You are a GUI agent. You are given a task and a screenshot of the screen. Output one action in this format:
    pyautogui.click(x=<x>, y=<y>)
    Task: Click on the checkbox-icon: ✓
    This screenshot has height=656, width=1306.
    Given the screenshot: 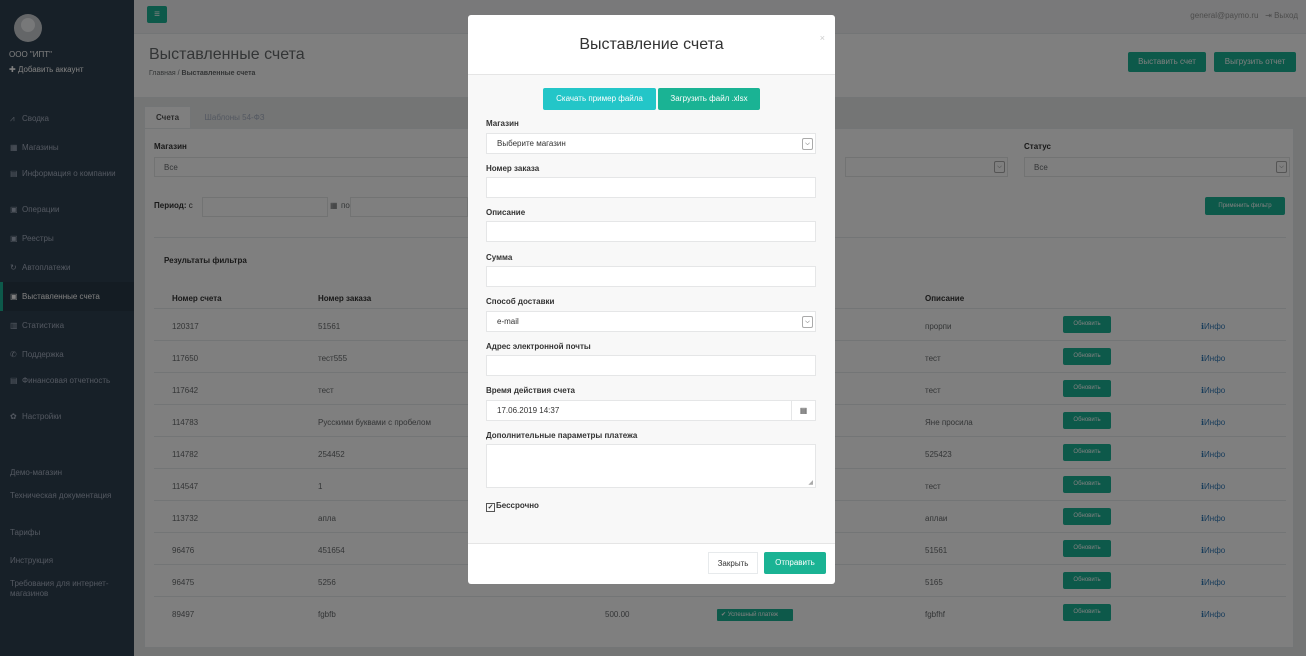 What is the action you would take?
    pyautogui.click(x=490, y=507)
    